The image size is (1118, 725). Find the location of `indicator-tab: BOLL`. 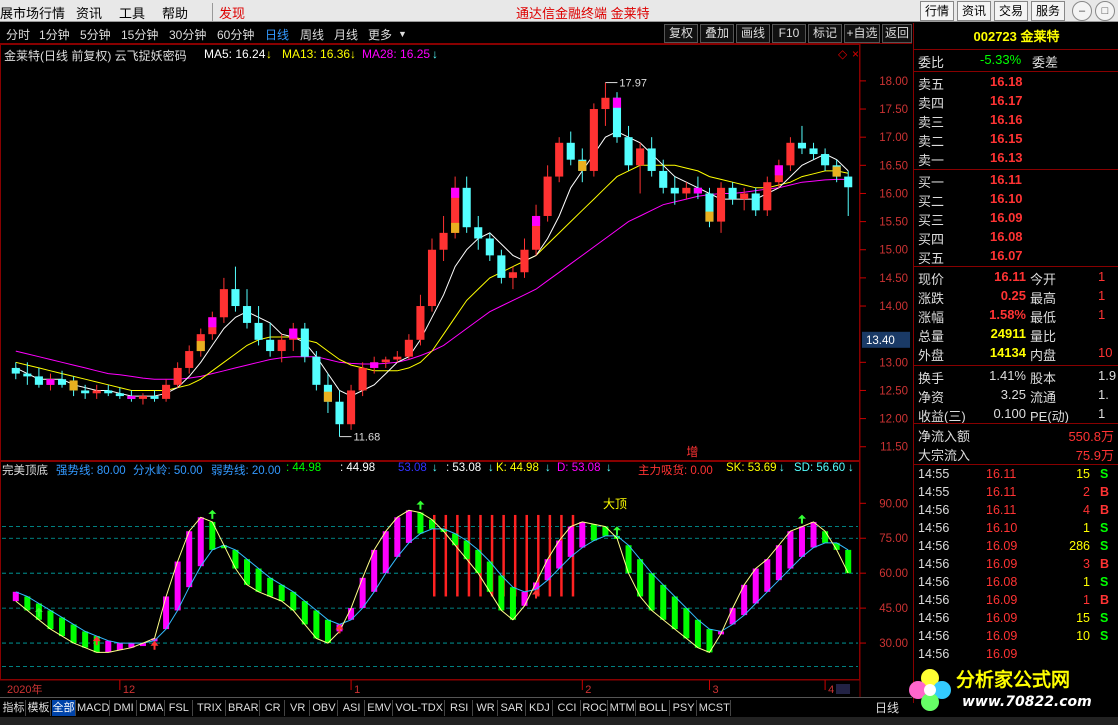

indicator-tab: BOLL is located at coordinates (653, 708).